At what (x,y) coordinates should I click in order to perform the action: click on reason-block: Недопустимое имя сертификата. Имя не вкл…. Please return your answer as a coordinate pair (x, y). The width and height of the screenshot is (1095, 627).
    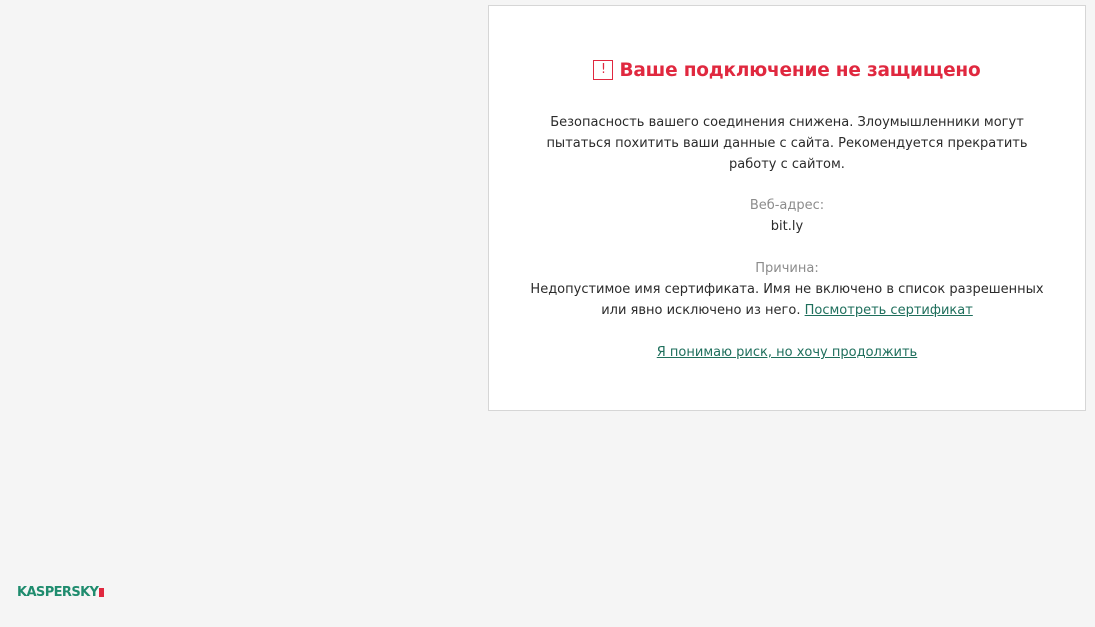
    Looking at the image, I should click on (787, 300).